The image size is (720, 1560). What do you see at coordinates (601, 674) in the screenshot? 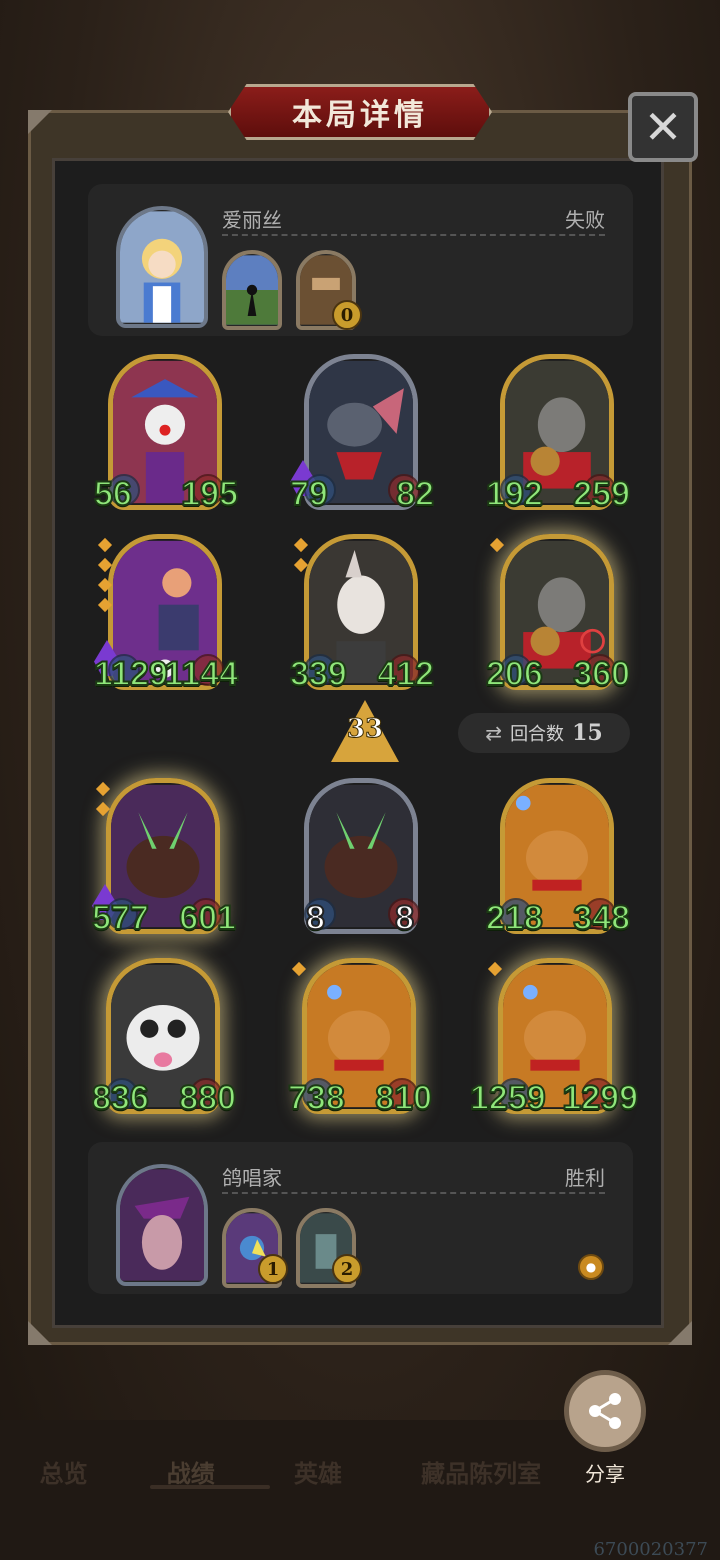
I see `unit-health: 360` at bounding box center [601, 674].